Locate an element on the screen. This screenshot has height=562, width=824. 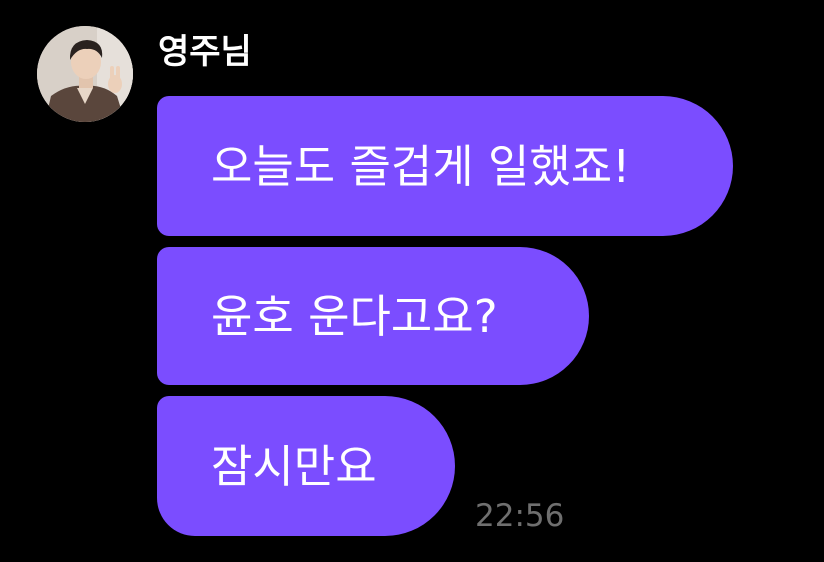
message-text: 오늘도 즐겁게 일했죠! is located at coordinates (421, 166).